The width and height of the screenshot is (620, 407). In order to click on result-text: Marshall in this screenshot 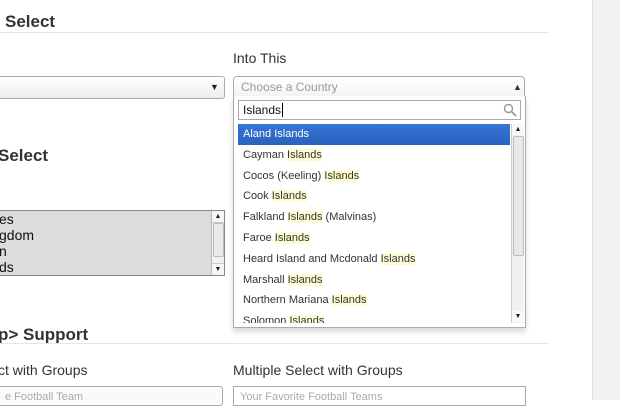, I will do `click(265, 279)`.